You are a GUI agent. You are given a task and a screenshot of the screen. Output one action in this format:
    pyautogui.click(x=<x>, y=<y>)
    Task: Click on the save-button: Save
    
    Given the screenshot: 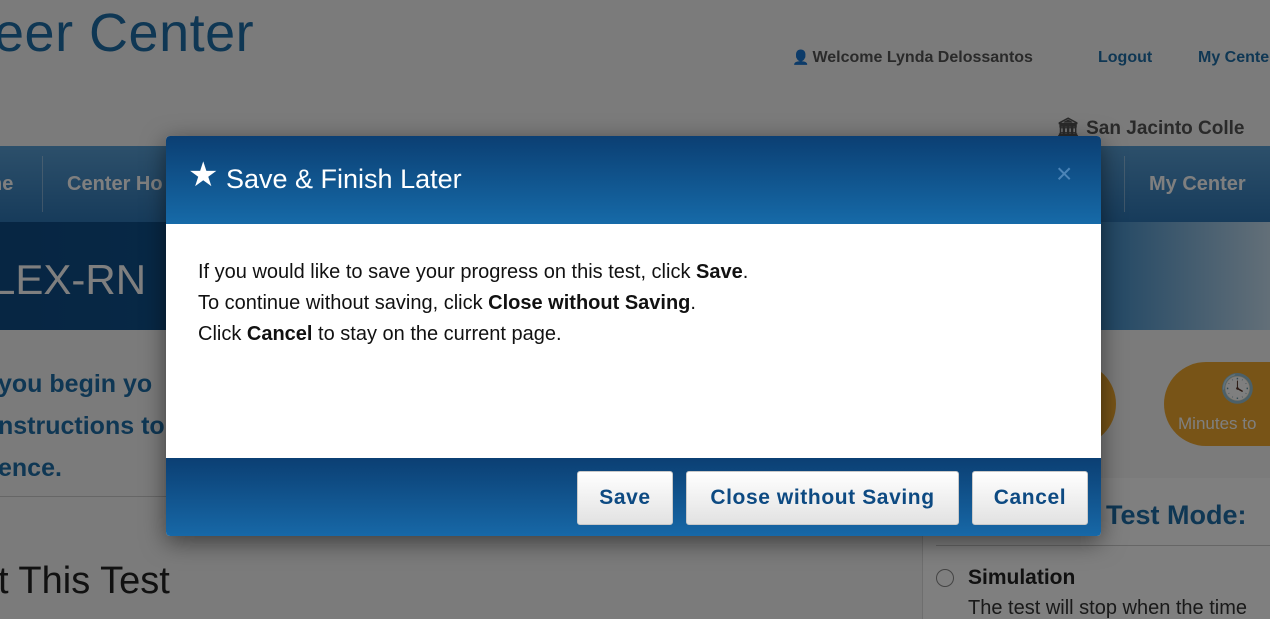 What is the action you would take?
    pyautogui.click(x=625, y=498)
    